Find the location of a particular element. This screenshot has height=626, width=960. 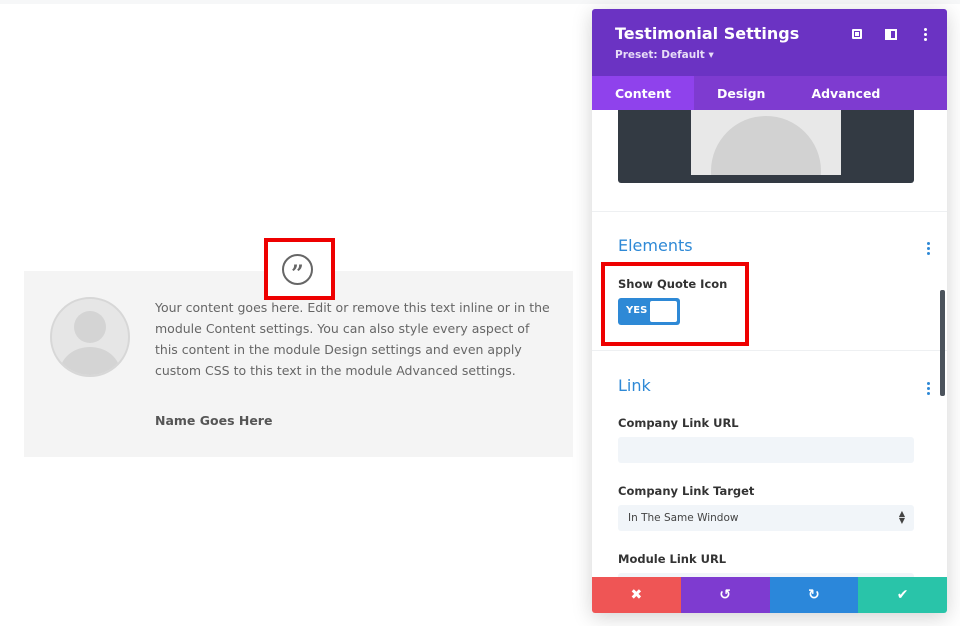

company-link-url-label: Company Link URL is located at coordinates (678, 423).